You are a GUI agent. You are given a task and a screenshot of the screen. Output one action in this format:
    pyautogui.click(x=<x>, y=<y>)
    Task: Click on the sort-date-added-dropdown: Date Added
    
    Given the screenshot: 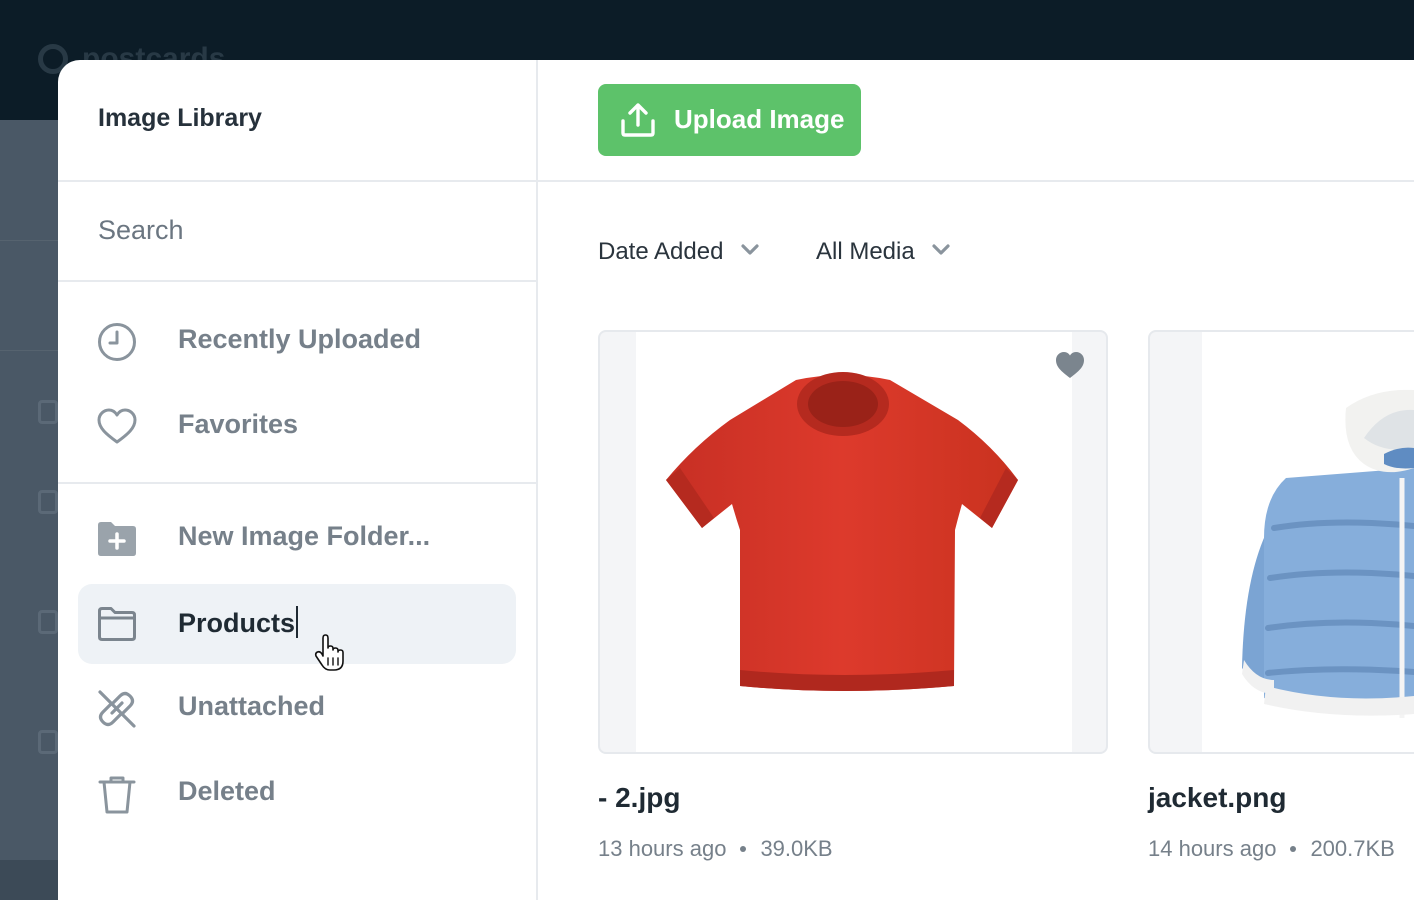 What is the action you would take?
    pyautogui.click(x=679, y=256)
    